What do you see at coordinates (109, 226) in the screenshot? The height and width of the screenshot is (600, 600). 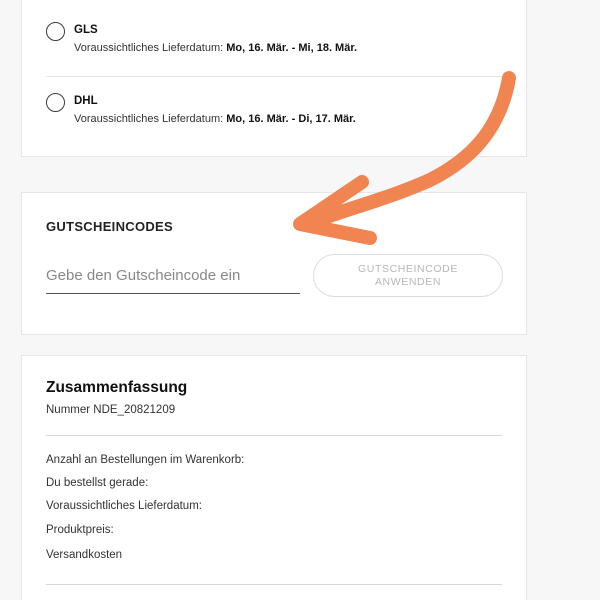 I see `coupon-title: GUTSCHEINCODES` at bounding box center [109, 226].